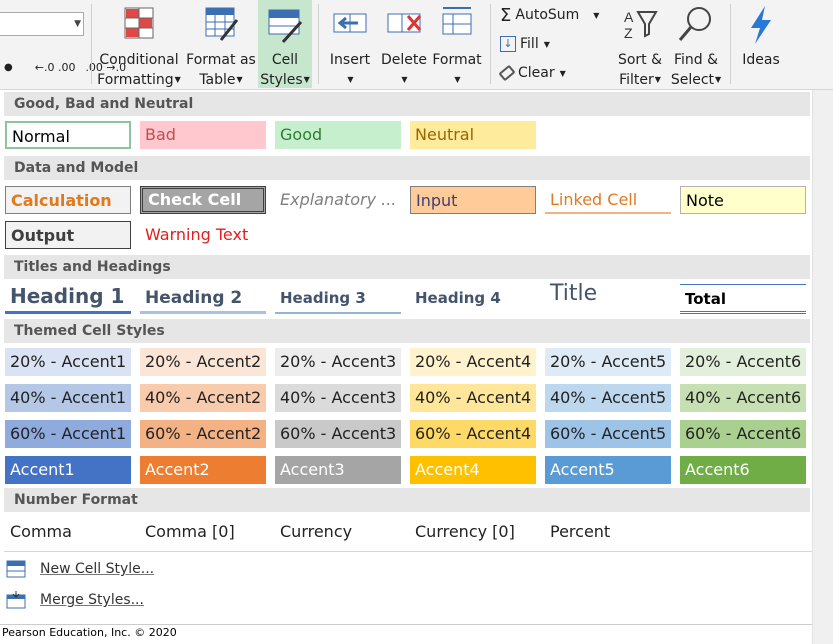 This screenshot has height=644, width=833. Describe the element at coordinates (822, 367) in the screenshot. I see `gallery-scrollbar` at that location.